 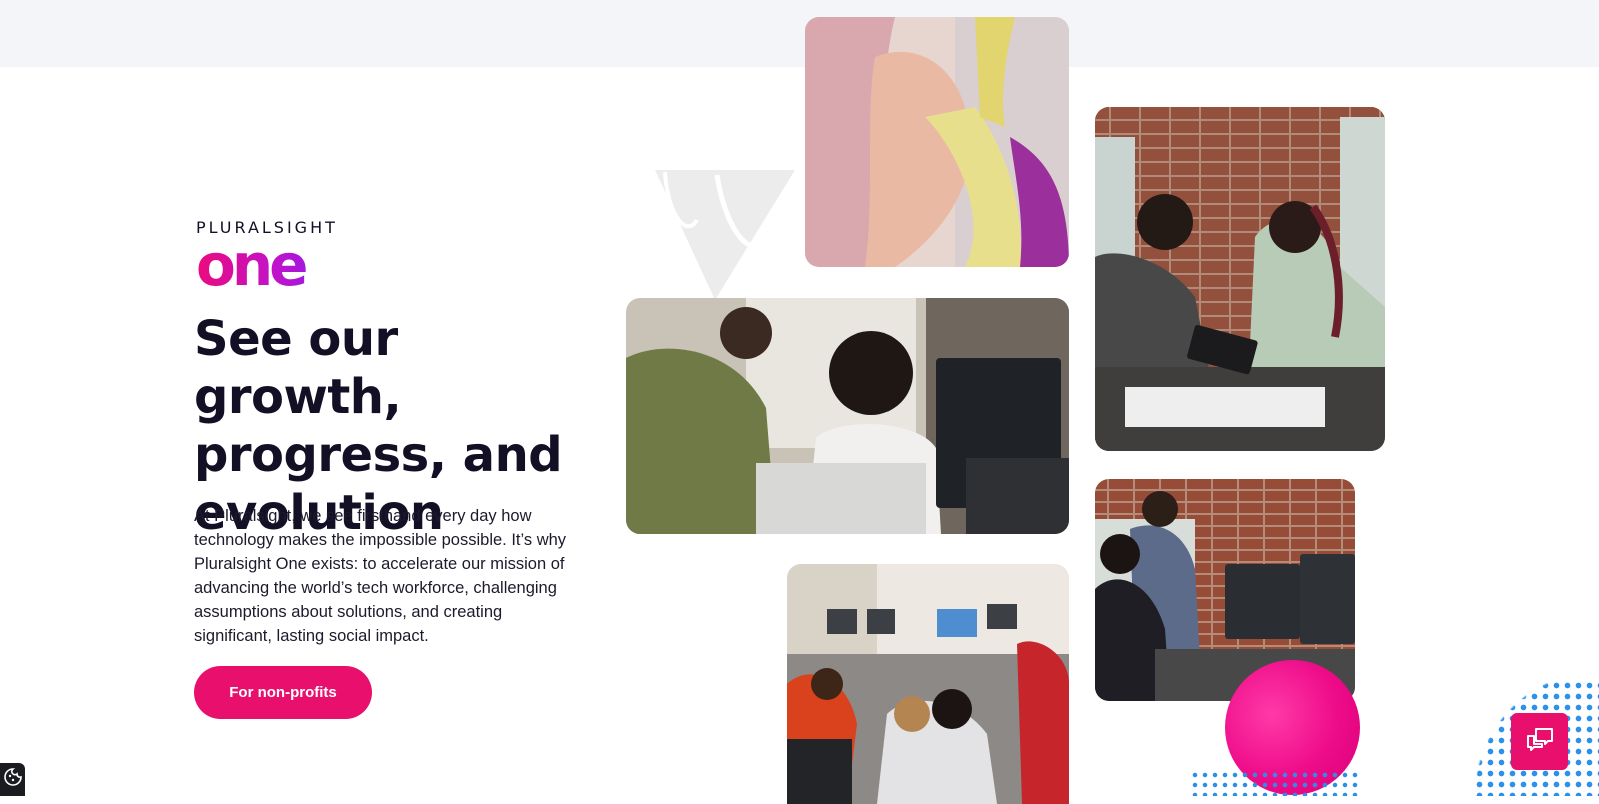 I want to click on cookie-settings-button, so click(x=12, y=779).